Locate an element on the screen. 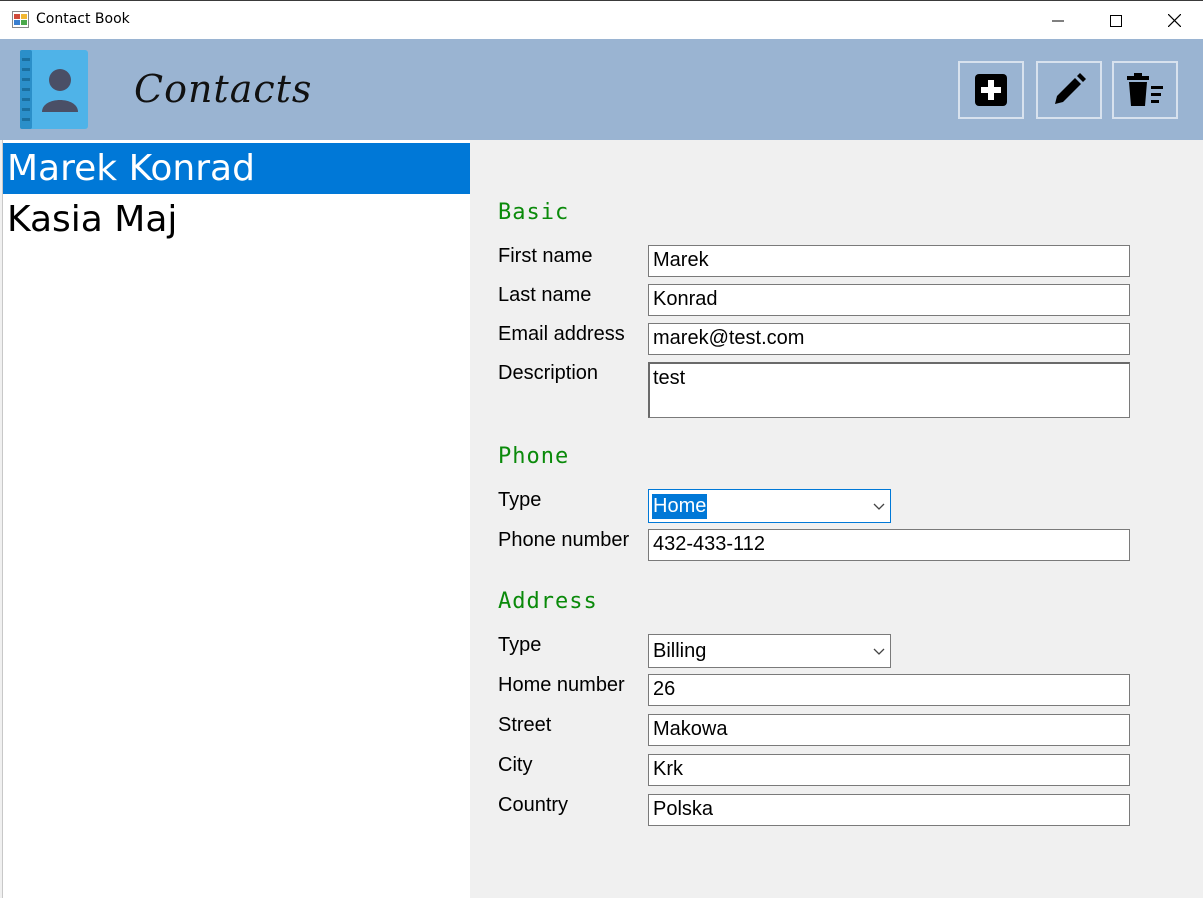 This screenshot has height=898, width=1203. close-icon is located at coordinates (1174, 20).